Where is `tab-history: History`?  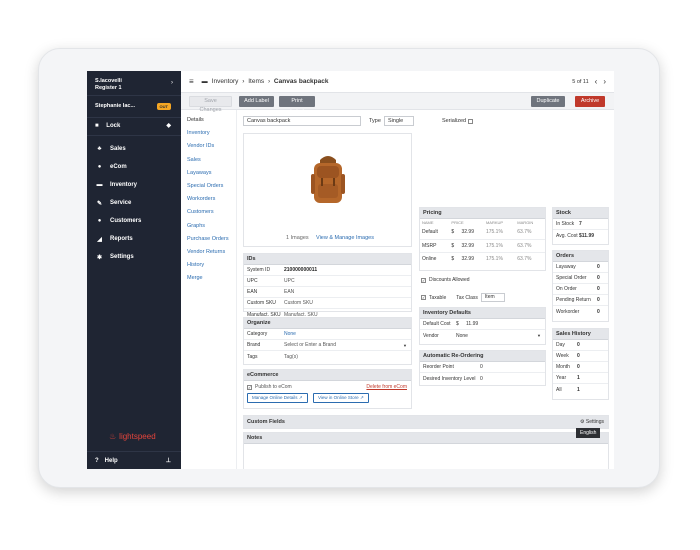
tab-history: History is located at coordinates (208, 265).